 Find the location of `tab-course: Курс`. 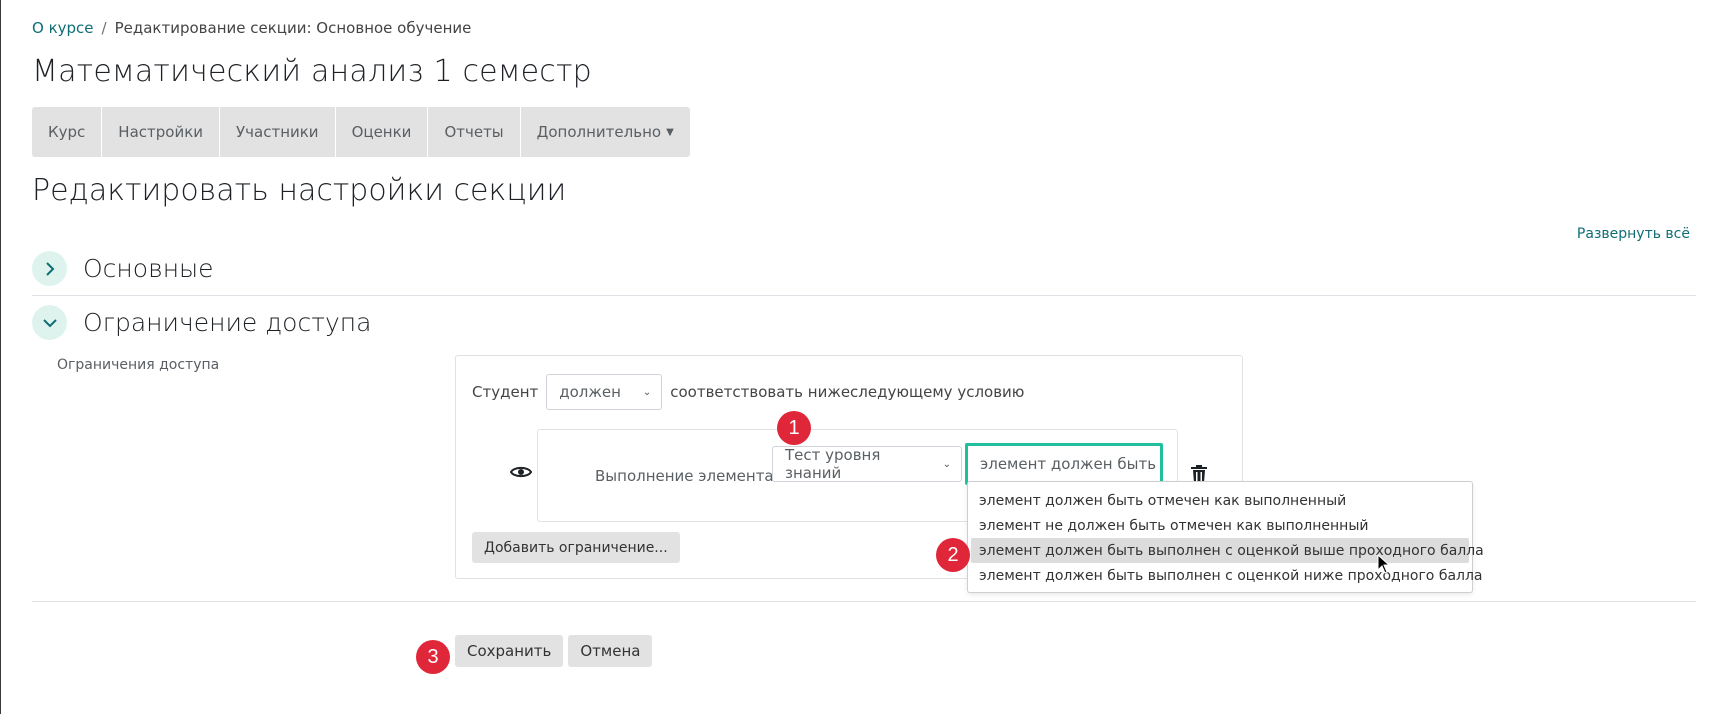

tab-course: Курс is located at coordinates (67, 132).